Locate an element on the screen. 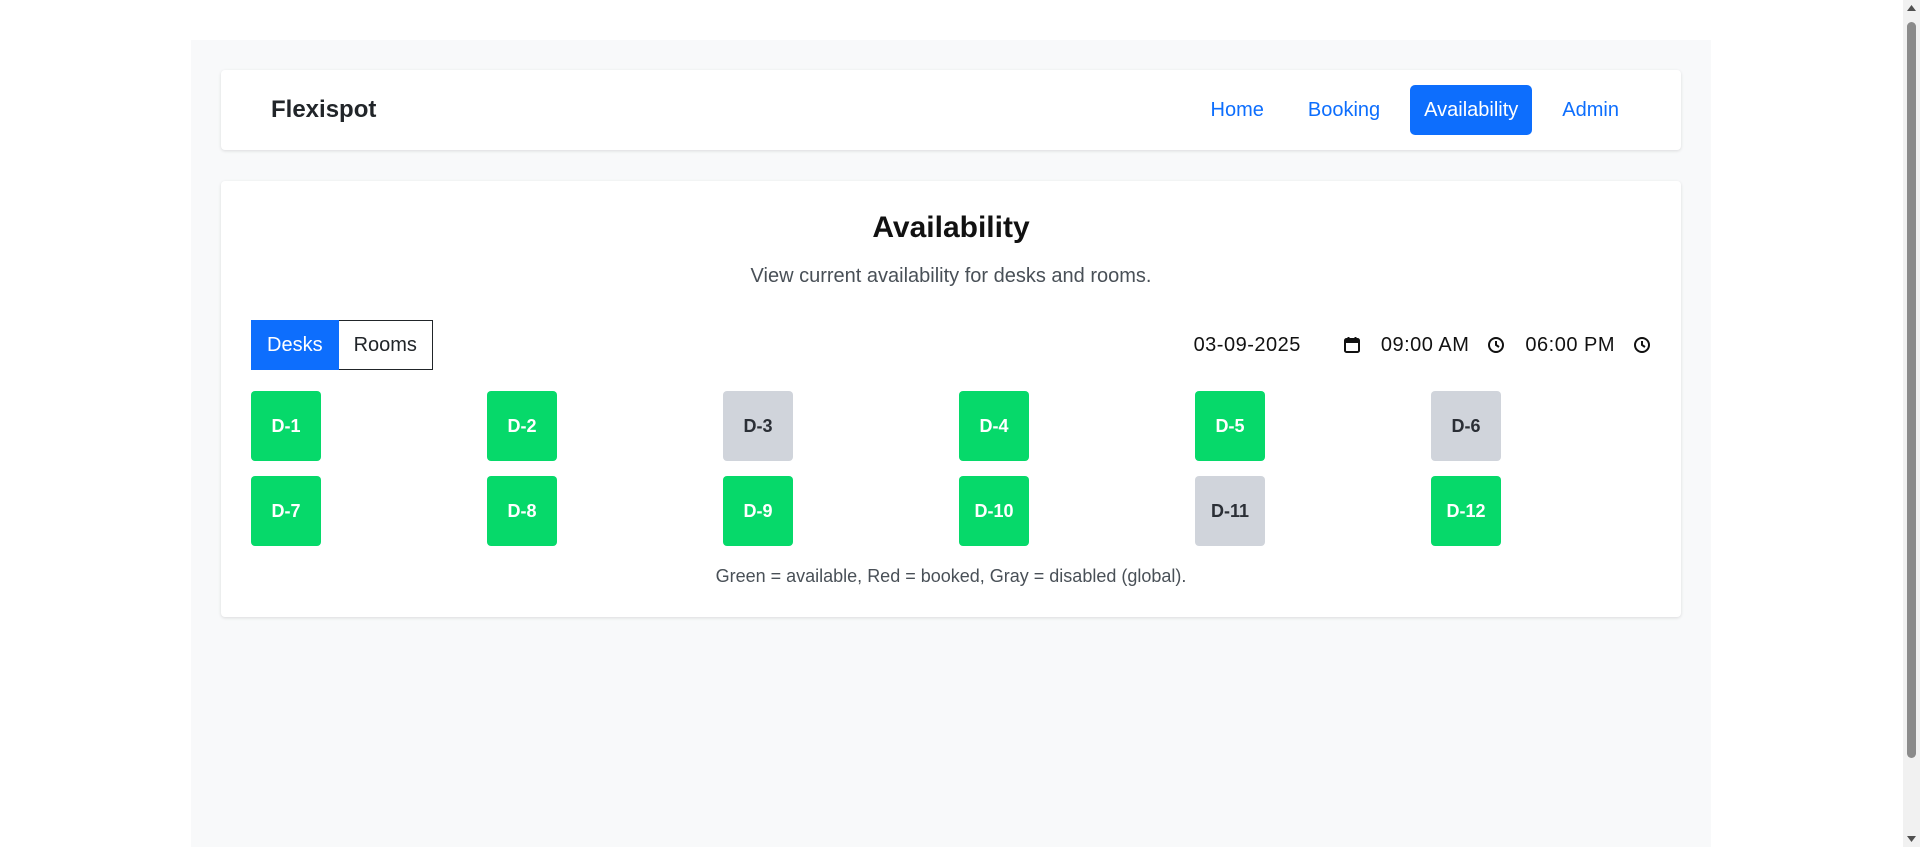 Image resolution: width=1920 pixels, height=847 pixels. desk-tile: D-3 is located at coordinates (758, 426).